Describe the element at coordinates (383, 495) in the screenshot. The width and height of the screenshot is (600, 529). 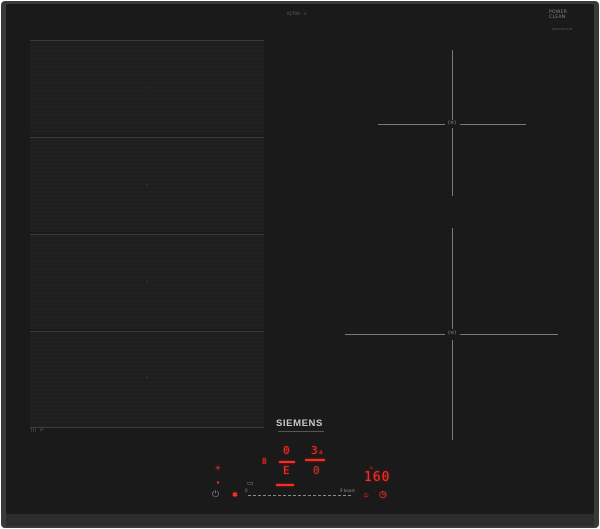
I see `timer-clock-icon: ◷` at that location.